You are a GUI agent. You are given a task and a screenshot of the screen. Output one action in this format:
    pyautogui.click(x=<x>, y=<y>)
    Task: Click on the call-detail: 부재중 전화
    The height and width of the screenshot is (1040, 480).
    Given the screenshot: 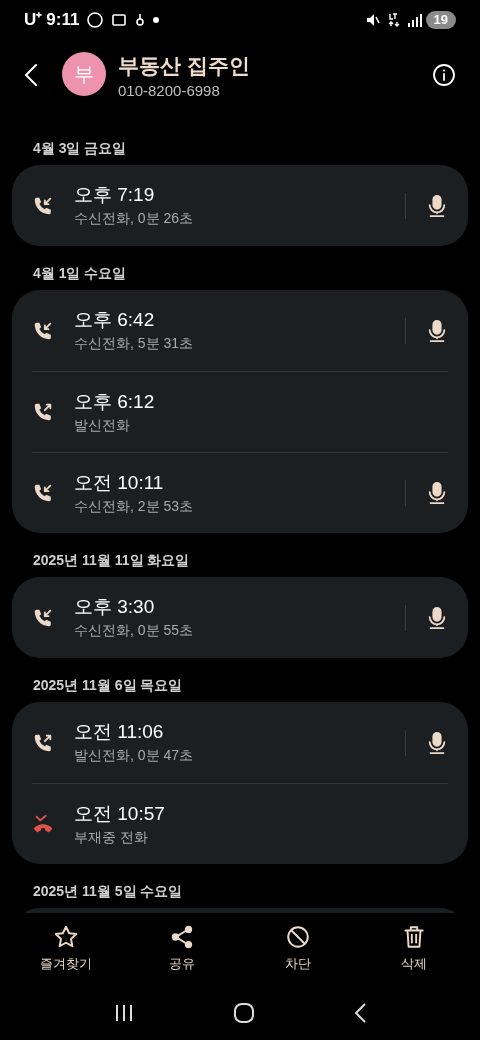 What is the action you would take?
    pyautogui.click(x=111, y=837)
    